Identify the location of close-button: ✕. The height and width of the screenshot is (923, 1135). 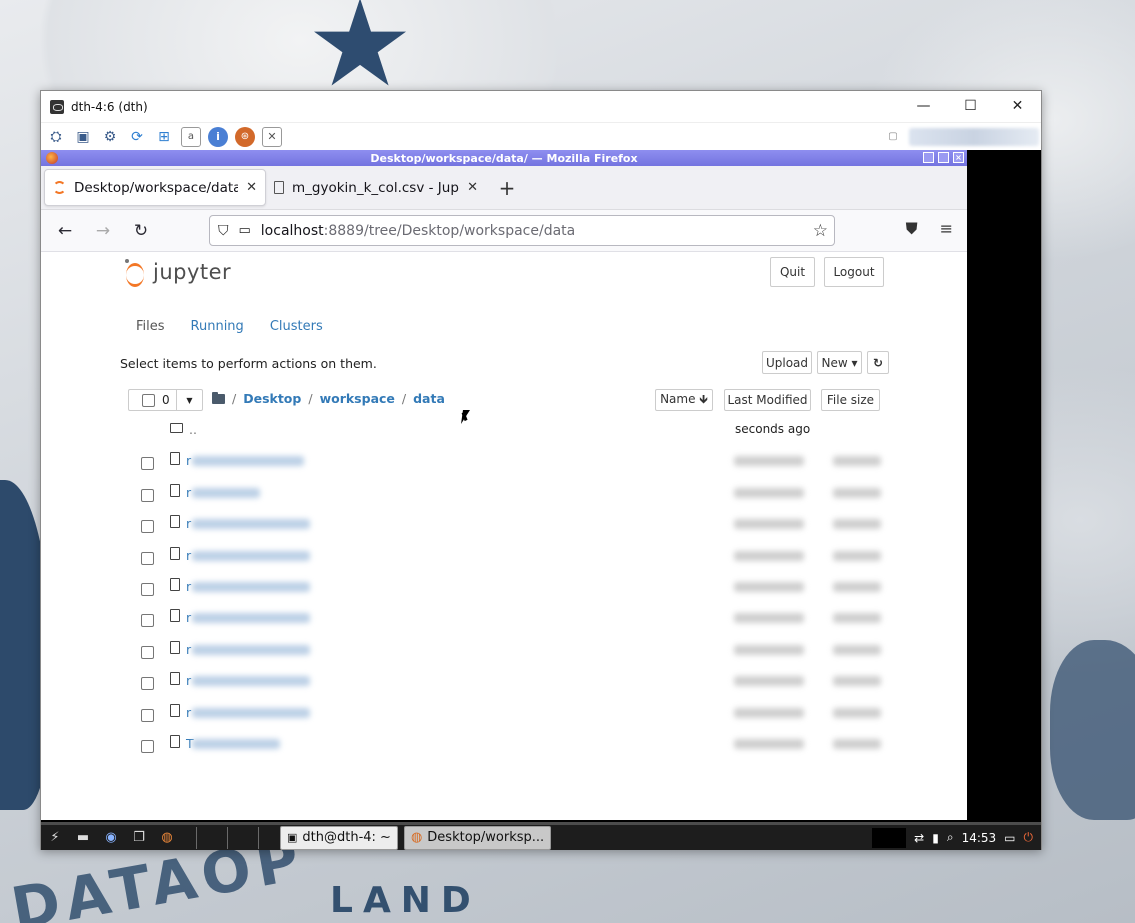
(1017, 106).